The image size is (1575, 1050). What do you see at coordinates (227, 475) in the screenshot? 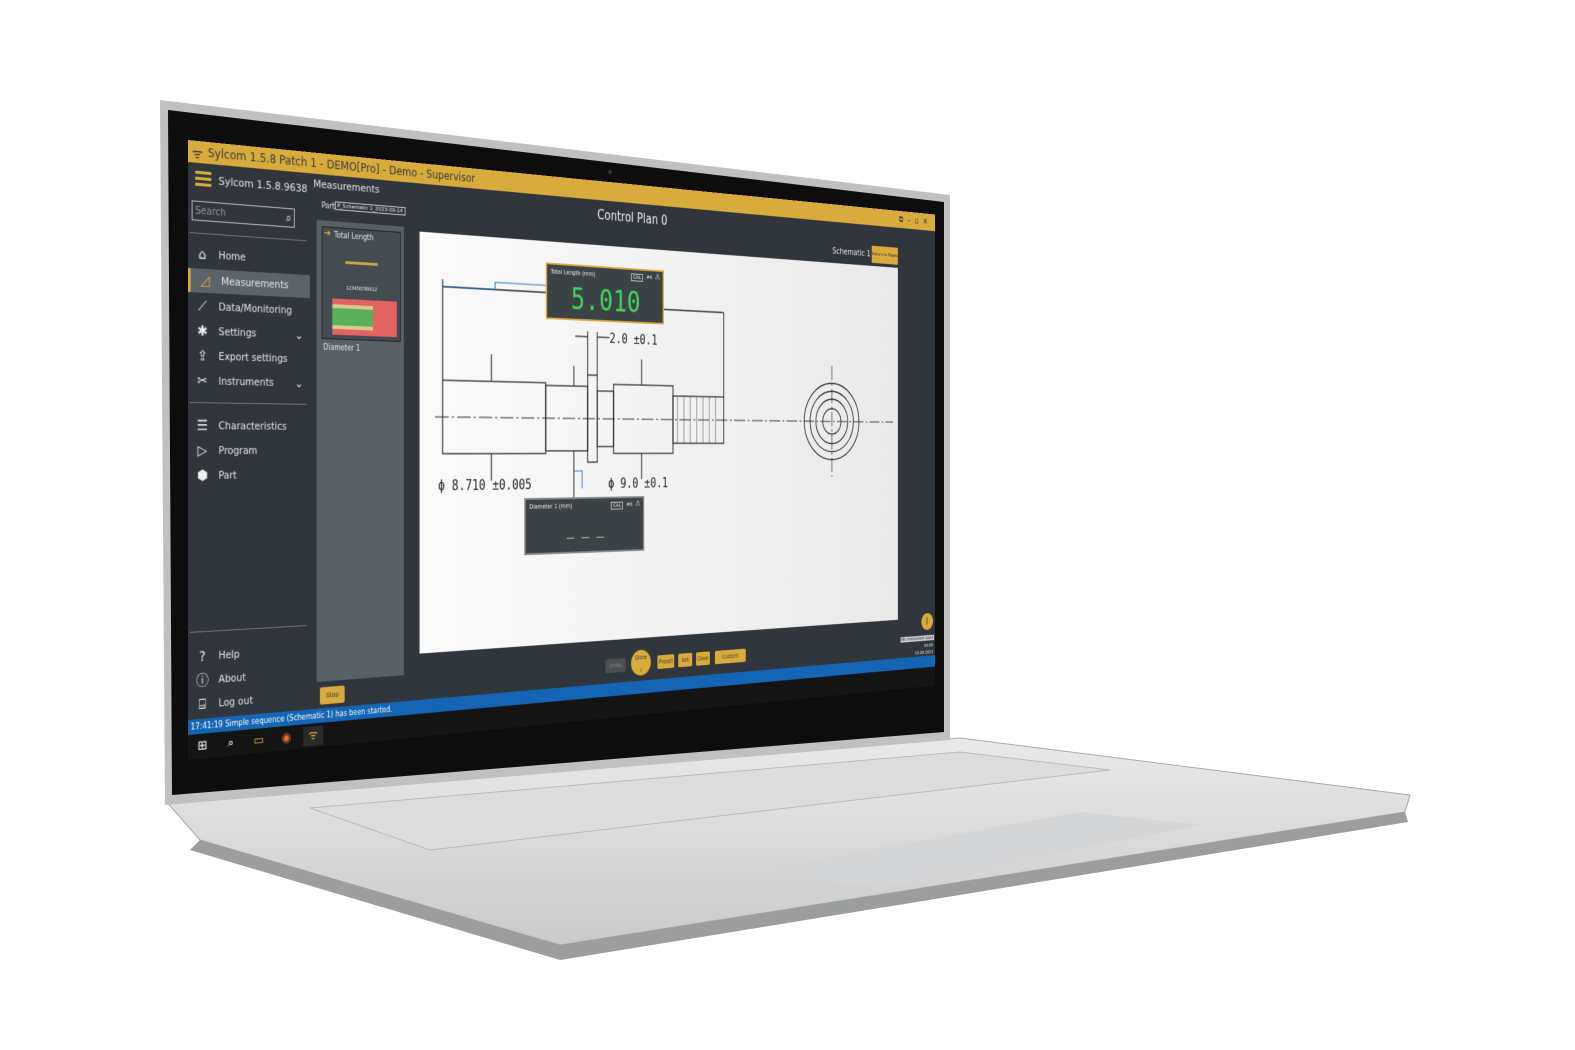
I see `sidebar-item-label: Part` at bounding box center [227, 475].